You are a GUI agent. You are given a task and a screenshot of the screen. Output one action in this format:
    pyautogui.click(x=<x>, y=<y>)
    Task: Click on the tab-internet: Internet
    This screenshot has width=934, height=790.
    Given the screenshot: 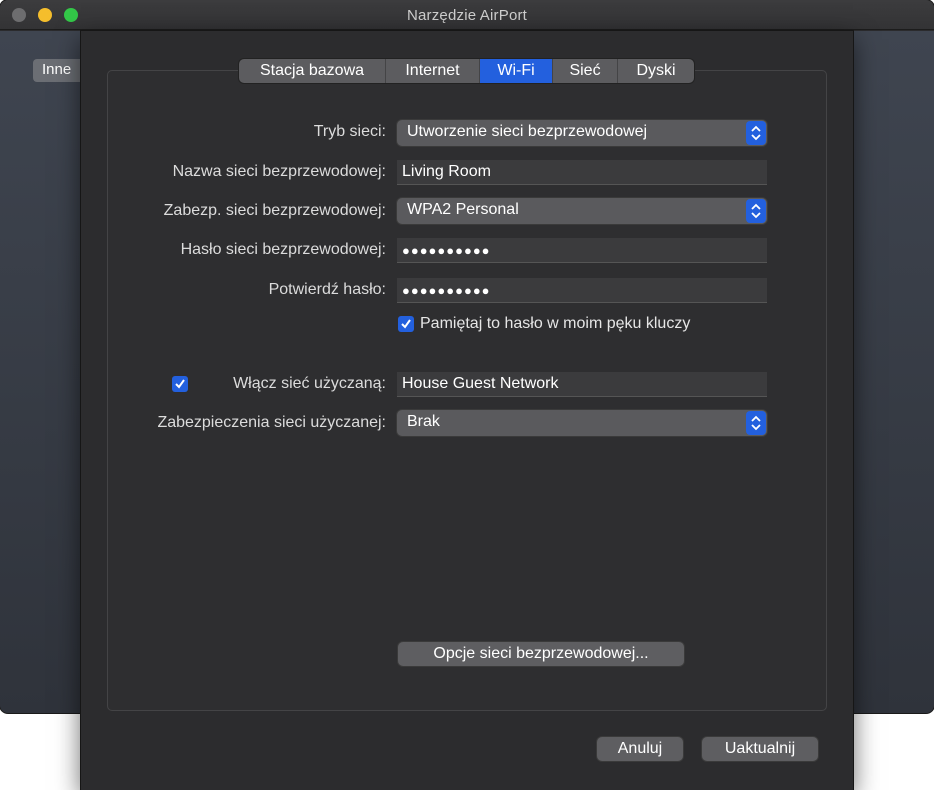 What is the action you would take?
    pyautogui.click(x=433, y=71)
    